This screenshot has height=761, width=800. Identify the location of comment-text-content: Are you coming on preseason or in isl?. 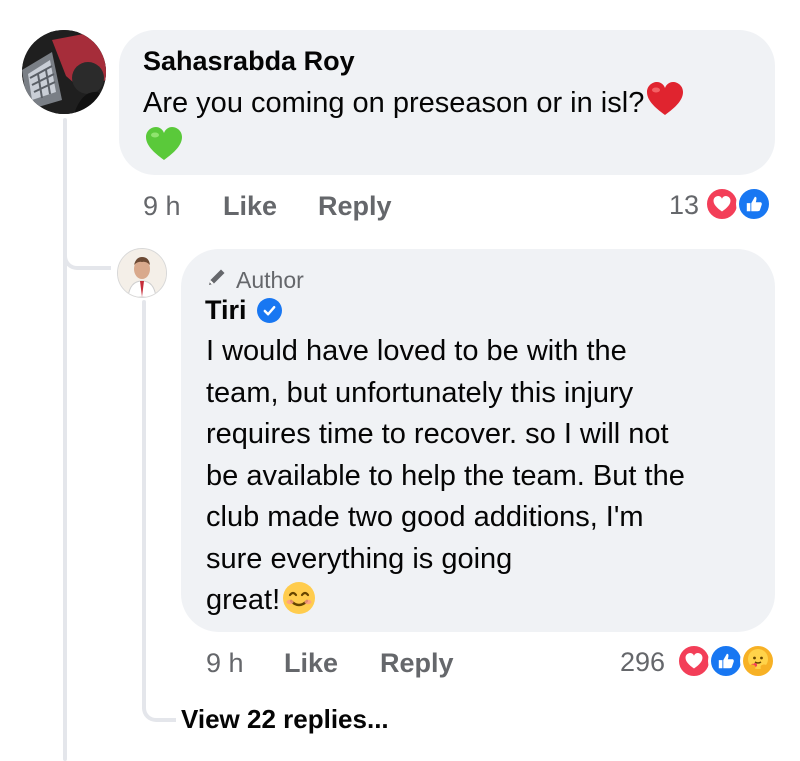
(394, 103).